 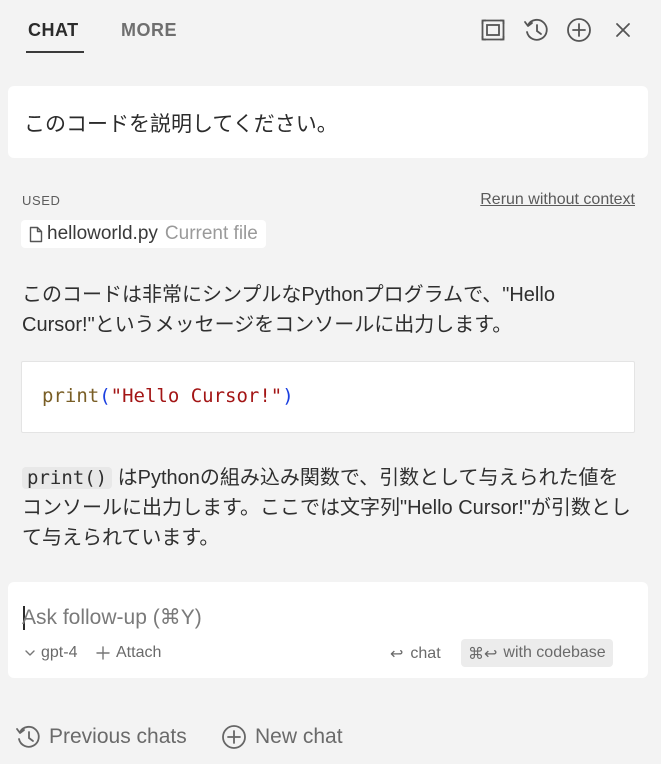 I want to click on submit-with-codebase-button: ⌘↩ with codebase, so click(x=537, y=653).